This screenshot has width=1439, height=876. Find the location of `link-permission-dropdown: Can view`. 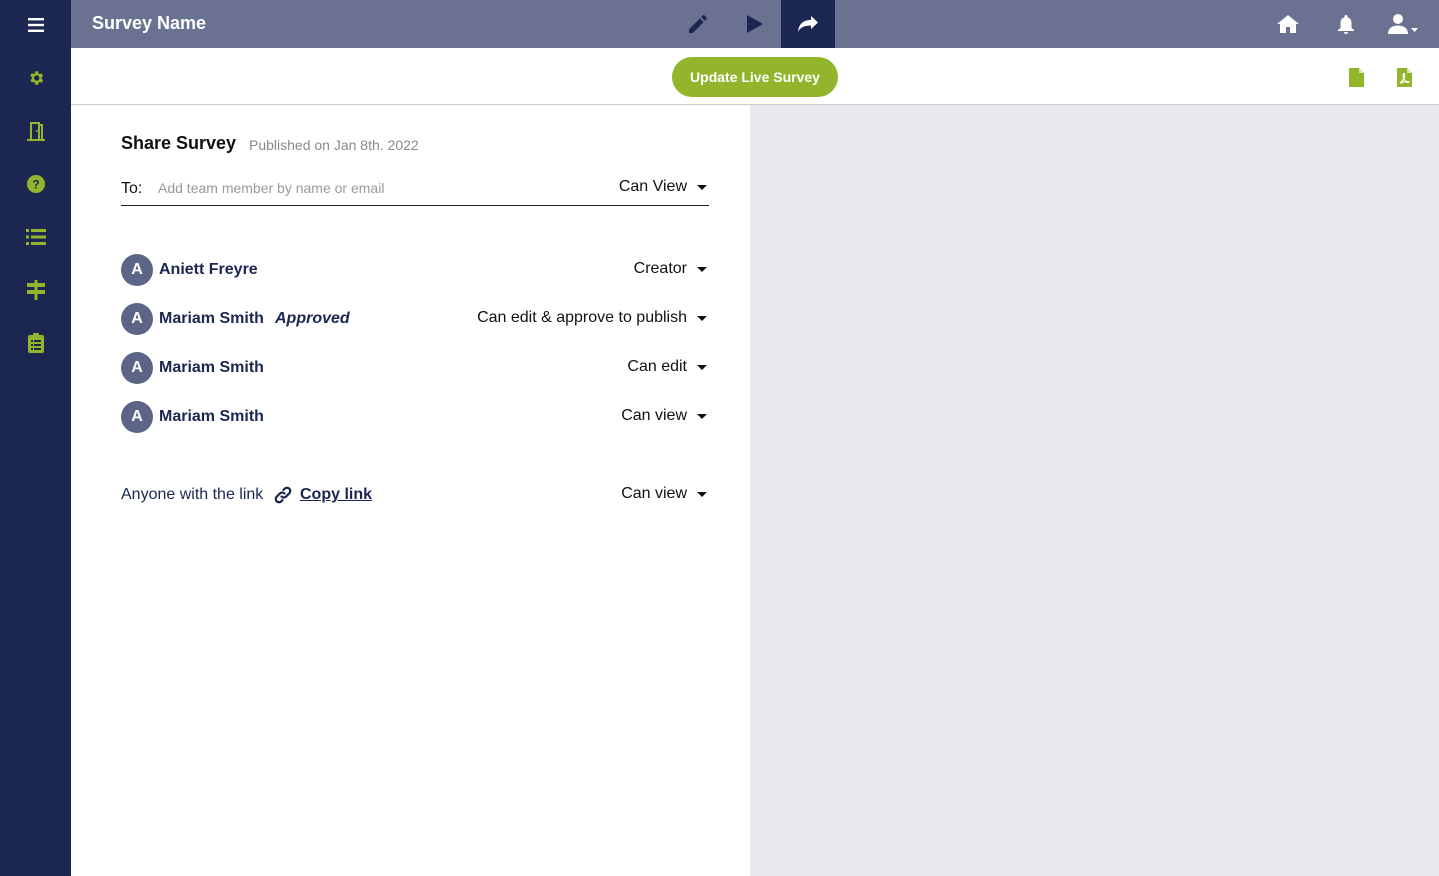

link-permission-dropdown: Can view is located at coordinates (665, 494).